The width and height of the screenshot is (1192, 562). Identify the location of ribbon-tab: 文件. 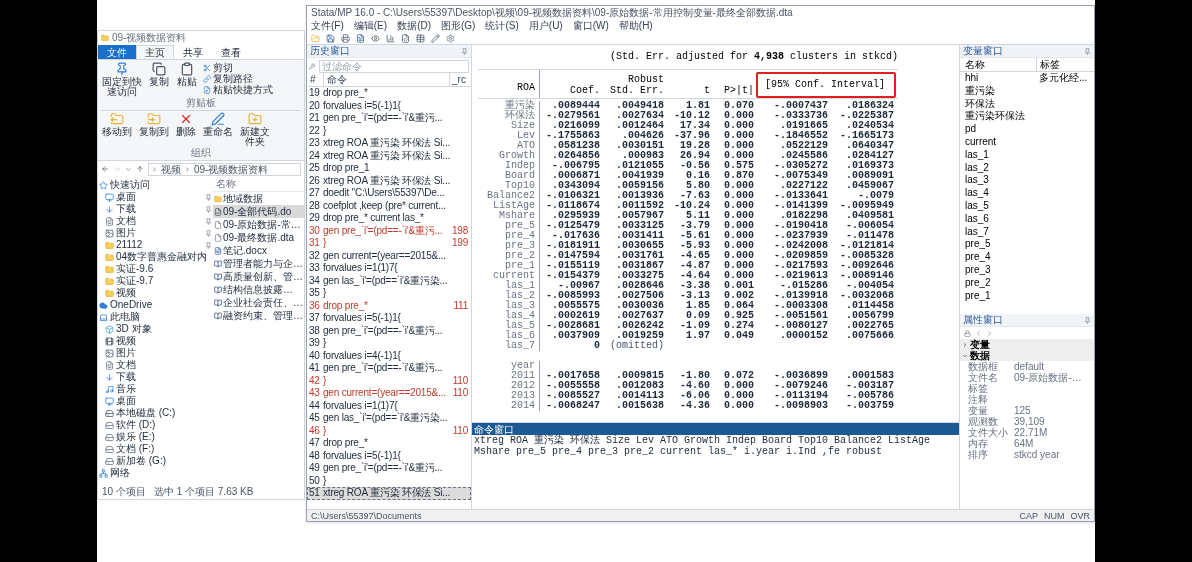
(117, 52).